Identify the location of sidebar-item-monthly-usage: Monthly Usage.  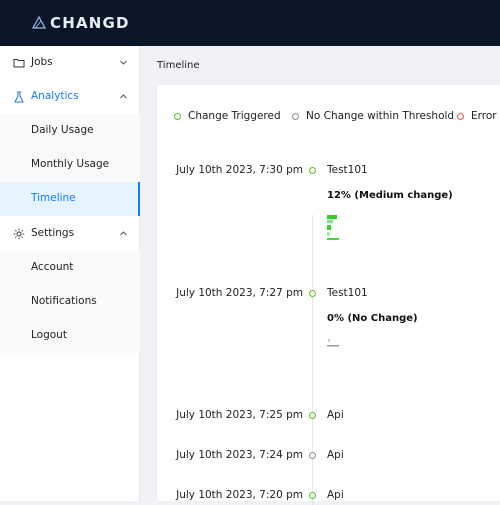
(70, 165).